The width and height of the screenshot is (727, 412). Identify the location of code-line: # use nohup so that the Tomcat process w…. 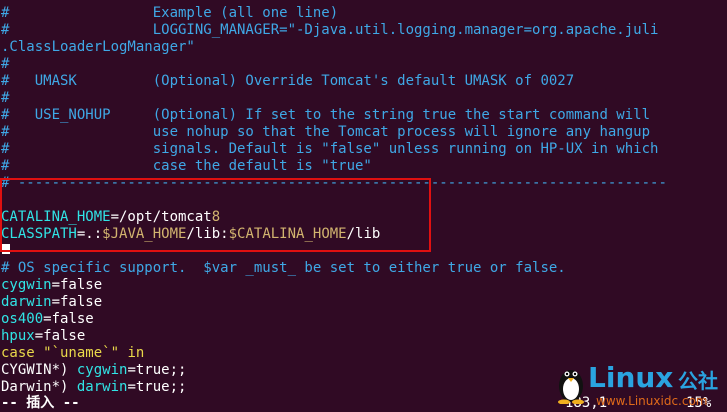
(326, 132).